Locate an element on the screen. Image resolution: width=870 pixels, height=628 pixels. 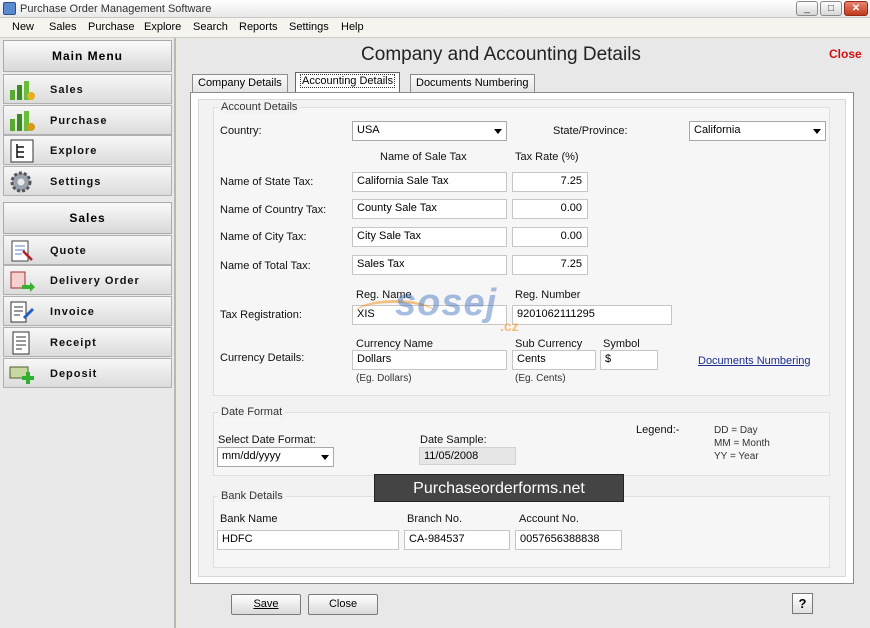
menu-settings: Settings is located at coordinates (309, 27).